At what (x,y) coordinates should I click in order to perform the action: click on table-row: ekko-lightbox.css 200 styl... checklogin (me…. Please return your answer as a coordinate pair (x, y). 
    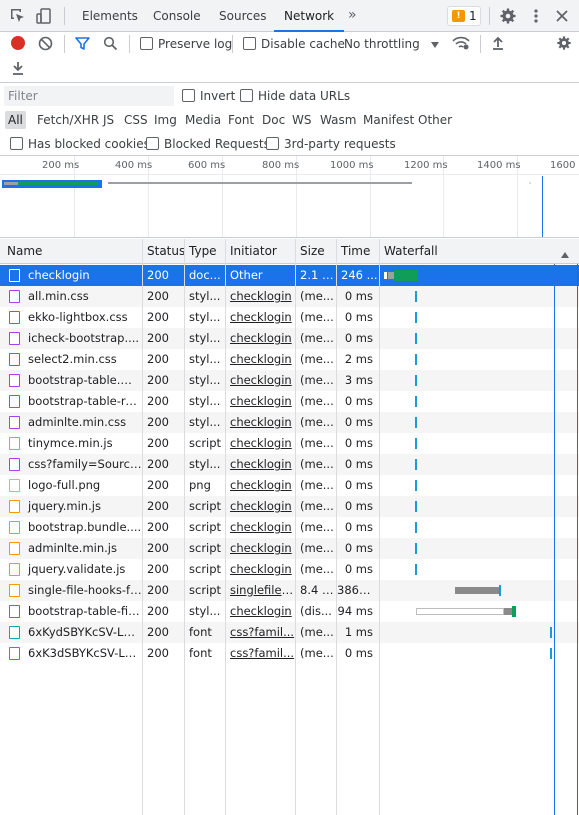
    Looking at the image, I should click on (289, 317).